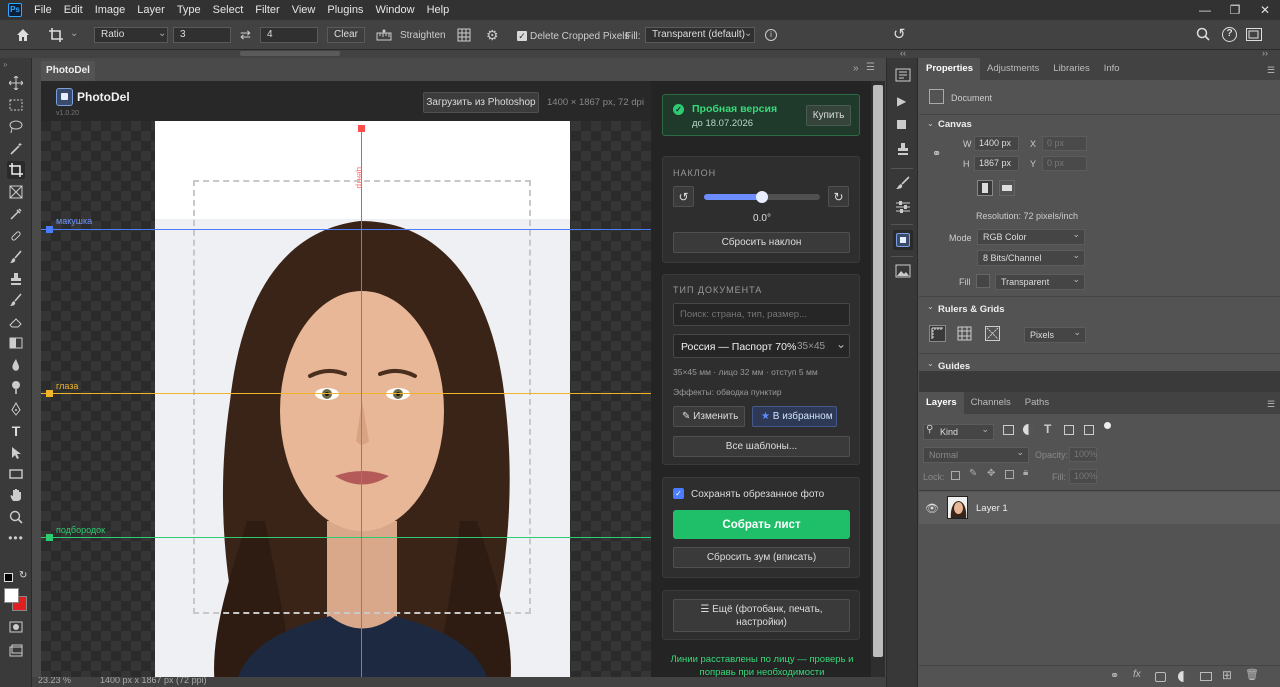 This screenshot has height=687, width=1280. Describe the element at coordinates (903, 124) in the screenshot. I see `paragraph-icon` at that location.